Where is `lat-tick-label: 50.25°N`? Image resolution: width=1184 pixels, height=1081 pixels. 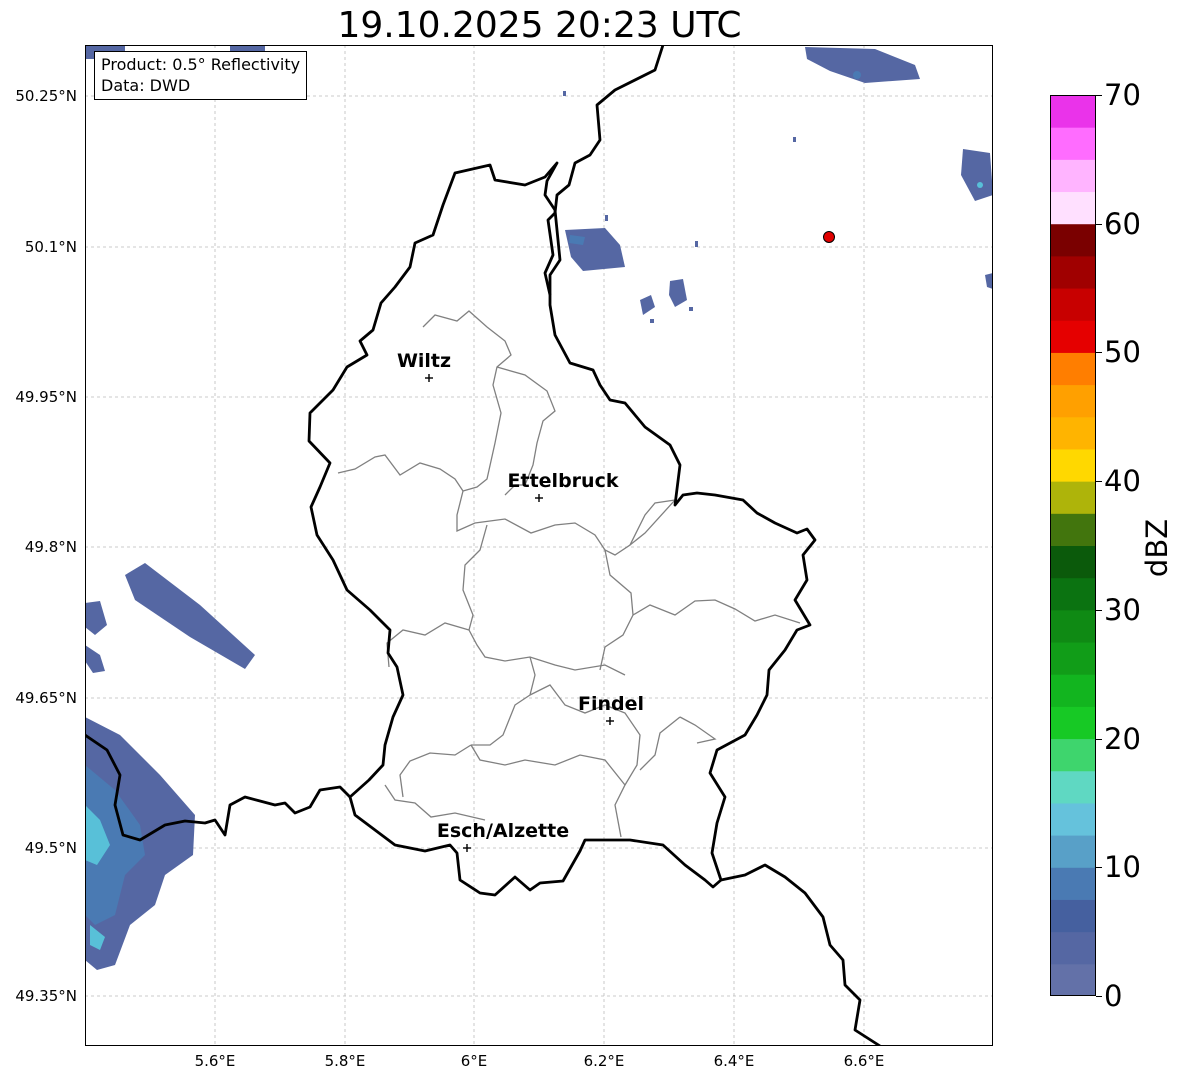 lat-tick-label: 50.25°N is located at coordinates (46, 96).